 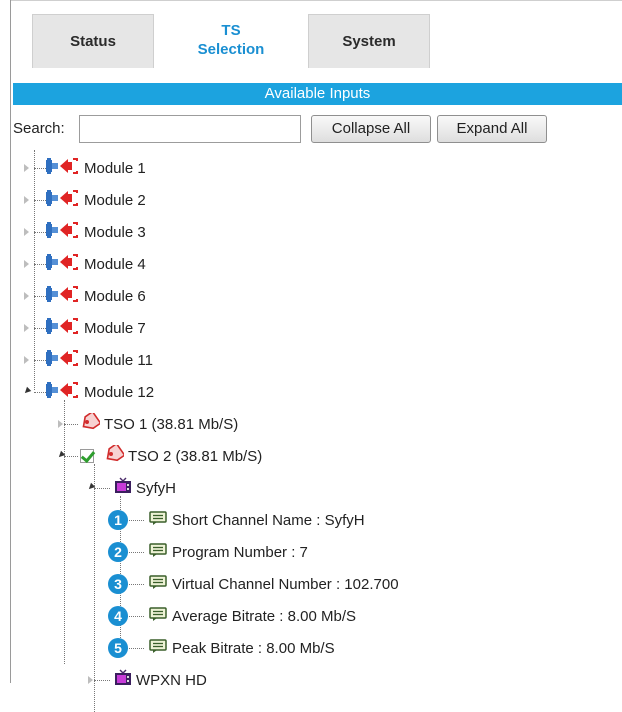 I want to click on callout-badge: 1, so click(x=118, y=520).